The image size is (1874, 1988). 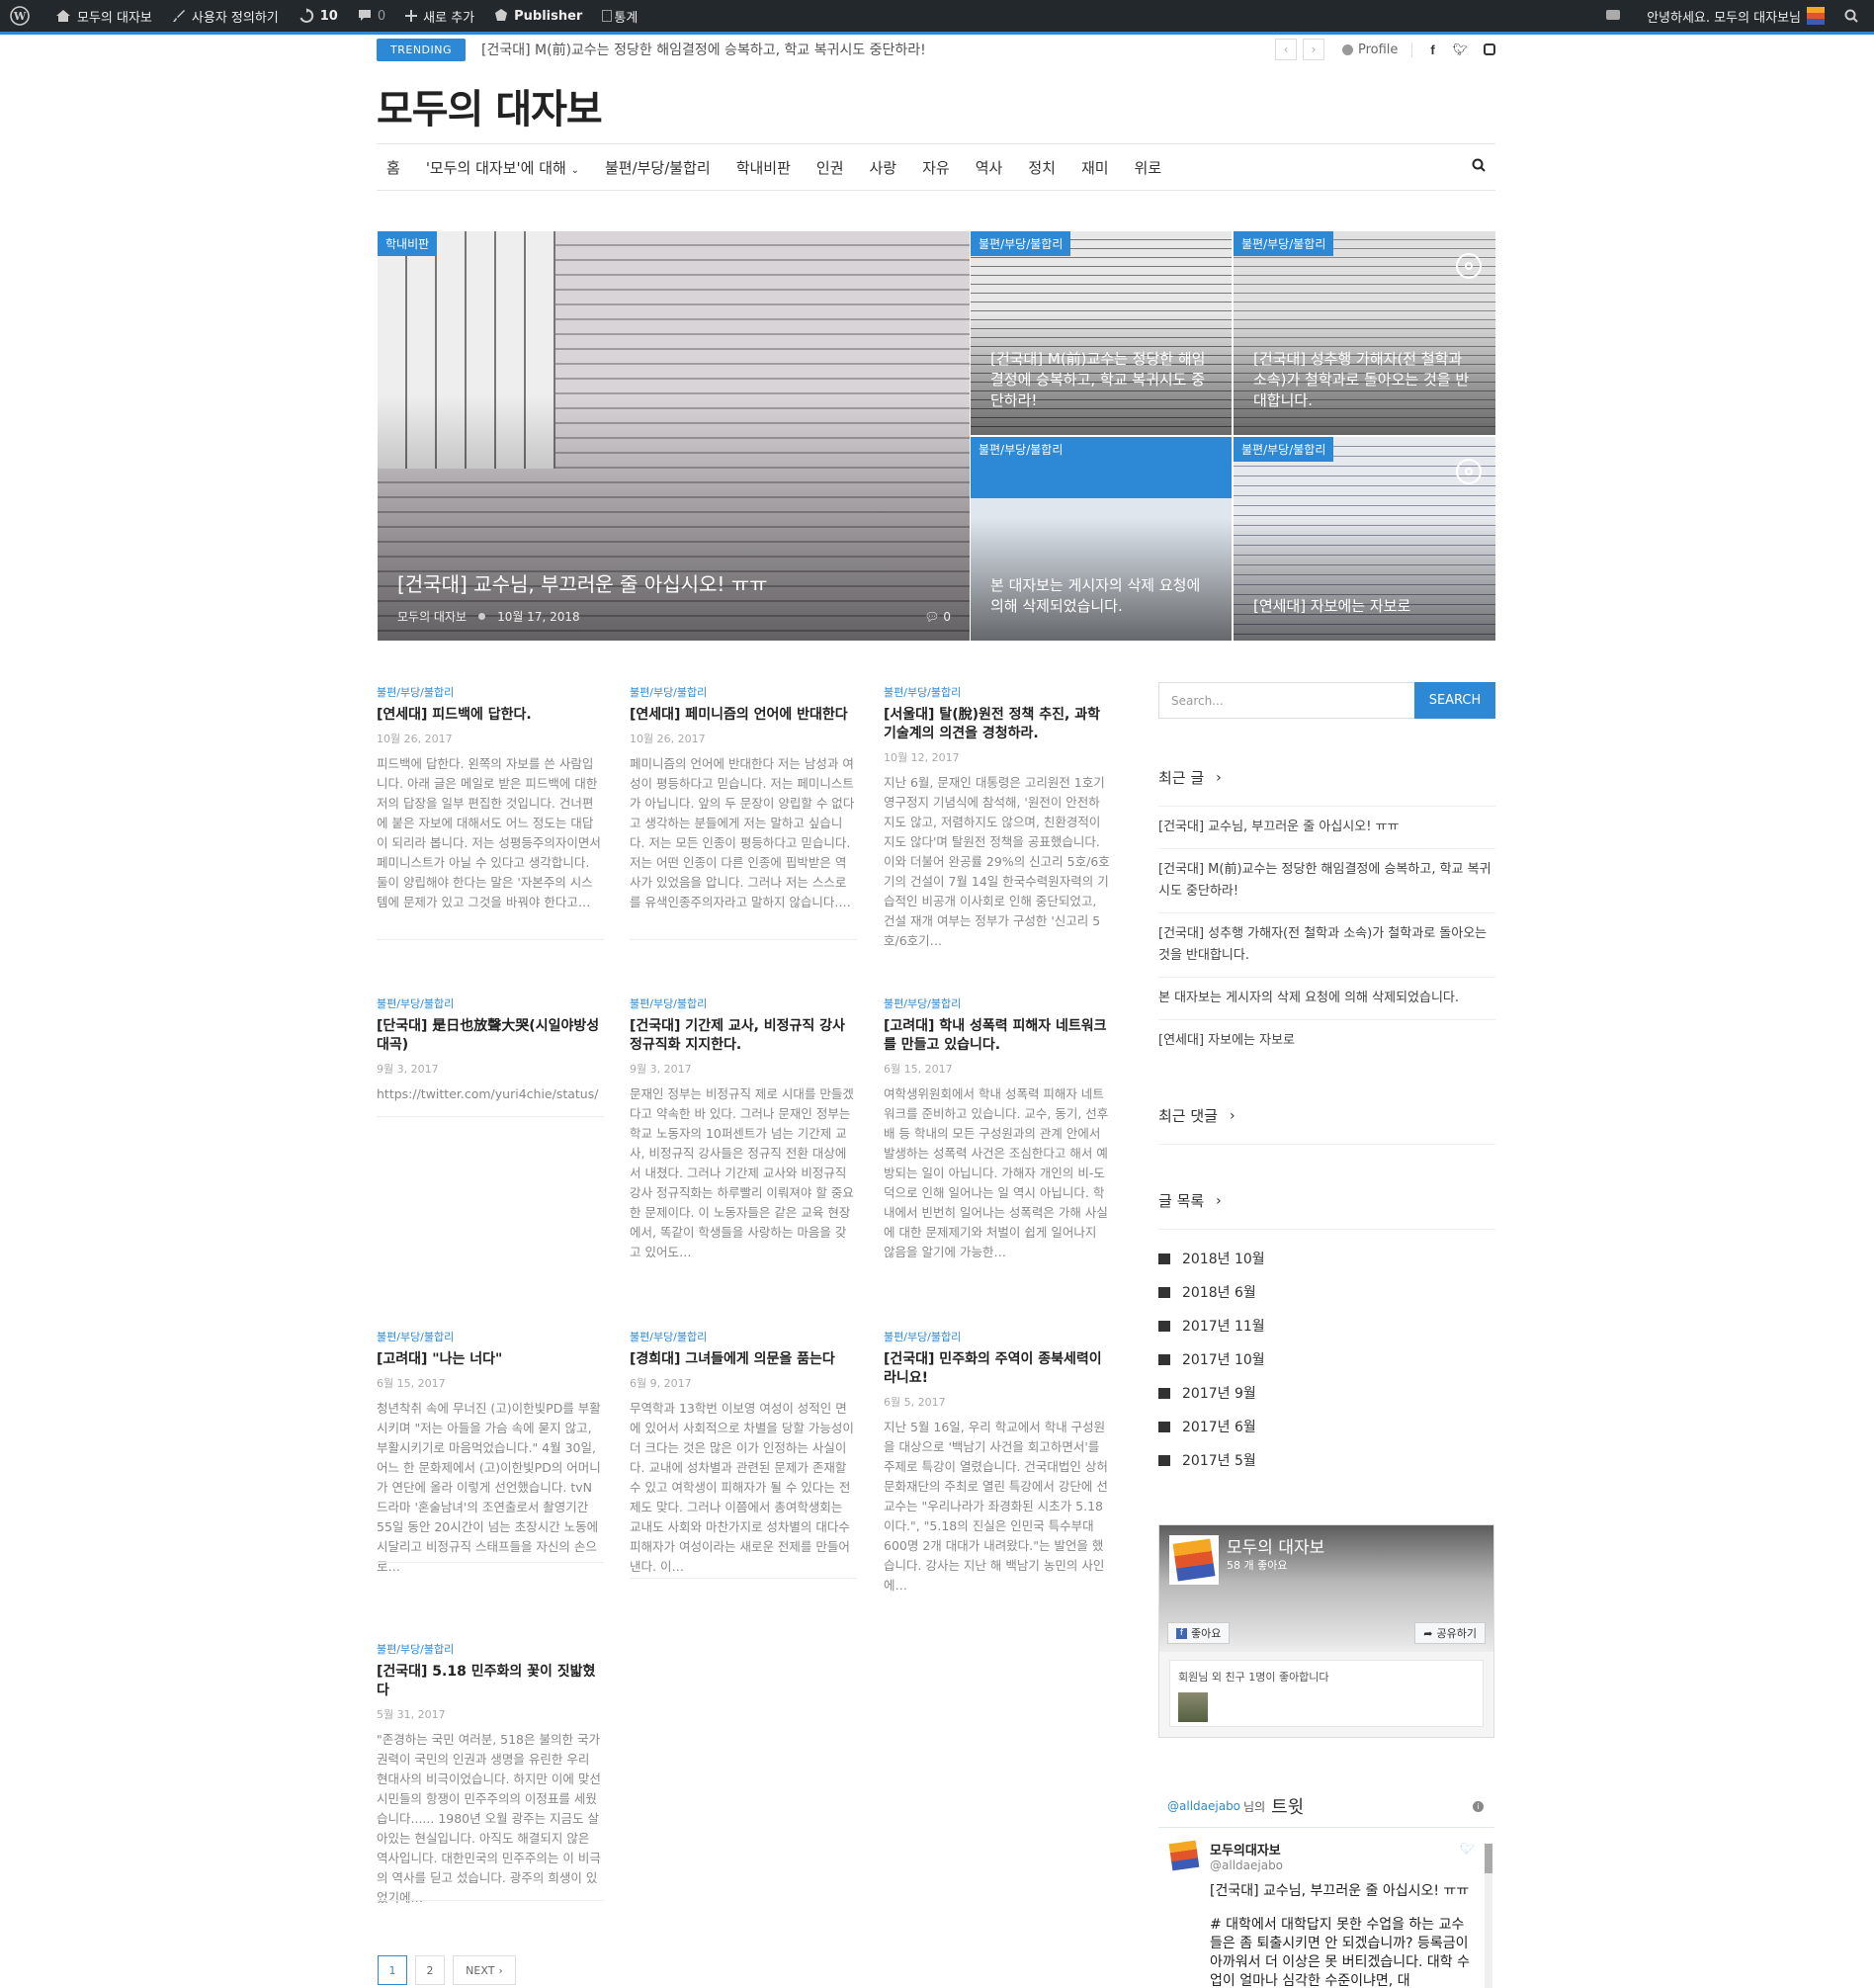 What do you see at coordinates (997, 1369) in the screenshot?
I see `post-title: [건국대] 민주화의 주역이 종북세력이라니요!` at bounding box center [997, 1369].